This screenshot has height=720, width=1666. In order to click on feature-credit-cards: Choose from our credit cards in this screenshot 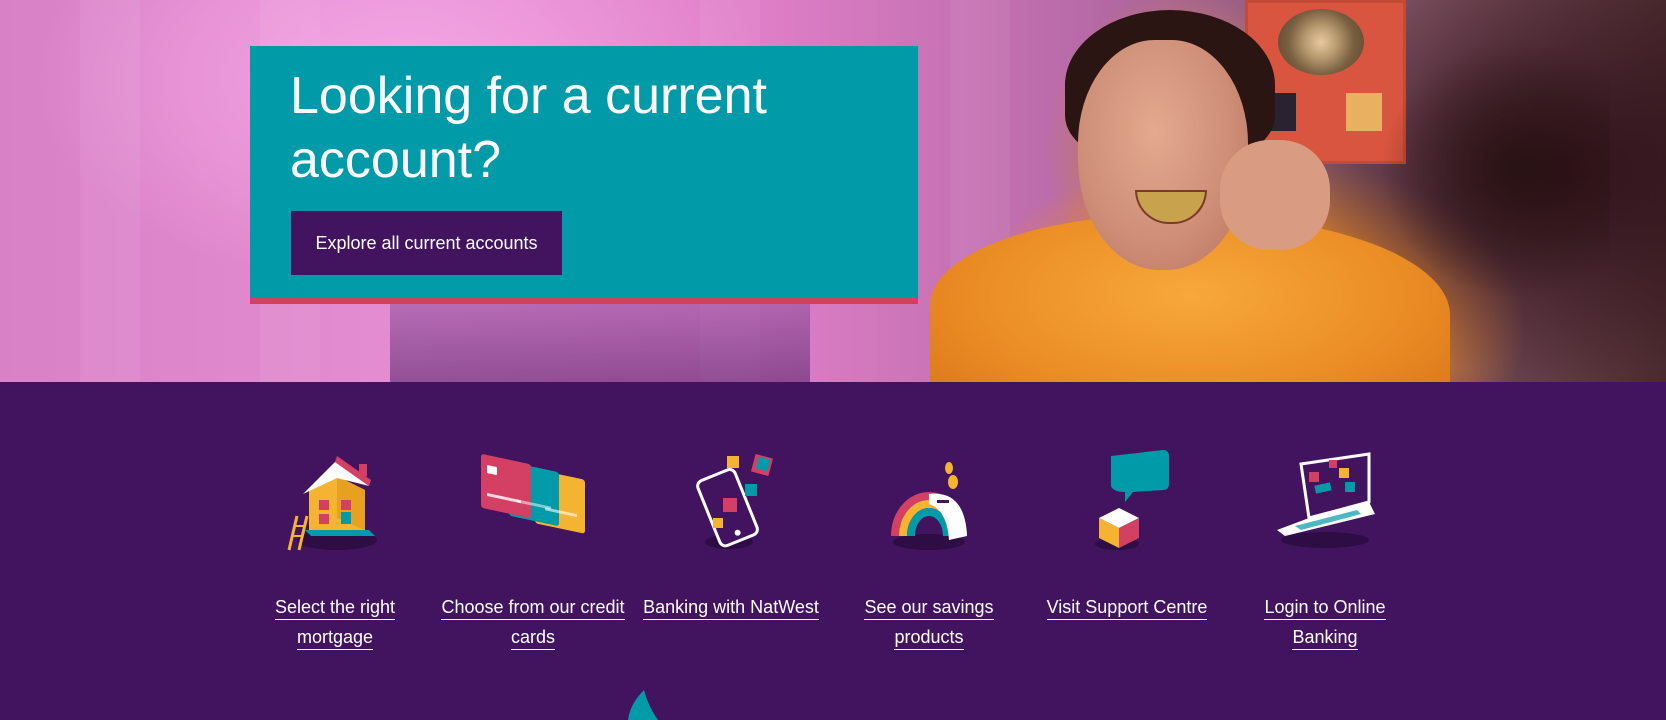, I will do `click(533, 532)`.